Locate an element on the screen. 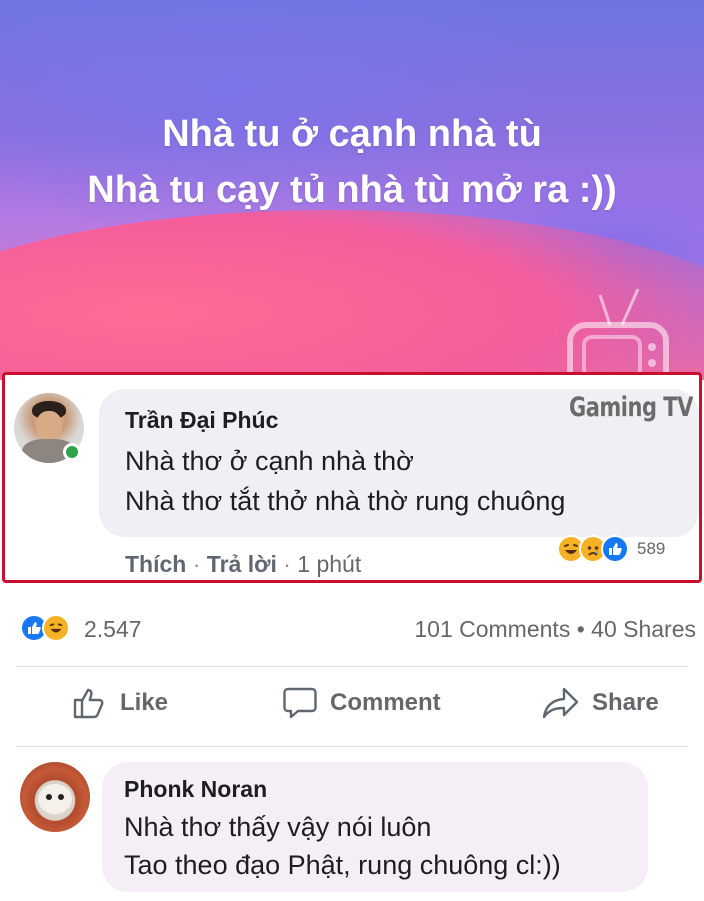 The width and height of the screenshot is (704, 901). comment-reply-link: Trả lời is located at coordinates (242, 564).